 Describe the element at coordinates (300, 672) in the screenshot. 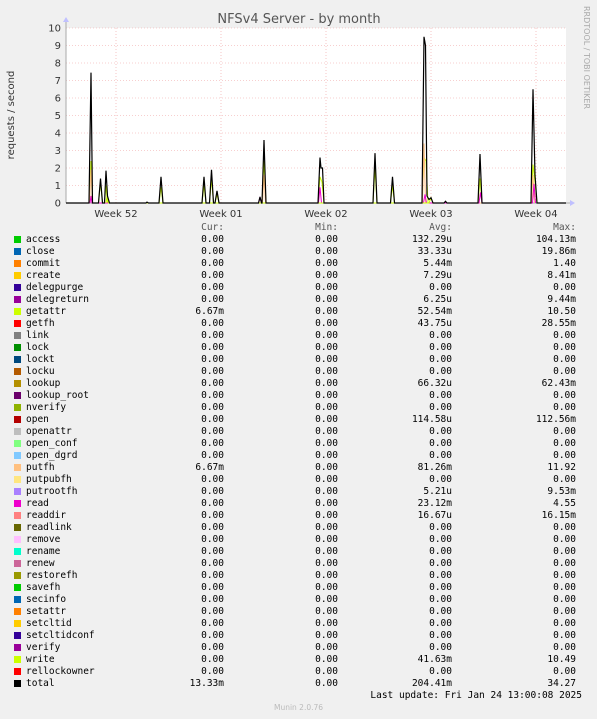

I see `legend-row-rellockowner: rellockowner 0.00 0.00 0.00 0.00` at that location.